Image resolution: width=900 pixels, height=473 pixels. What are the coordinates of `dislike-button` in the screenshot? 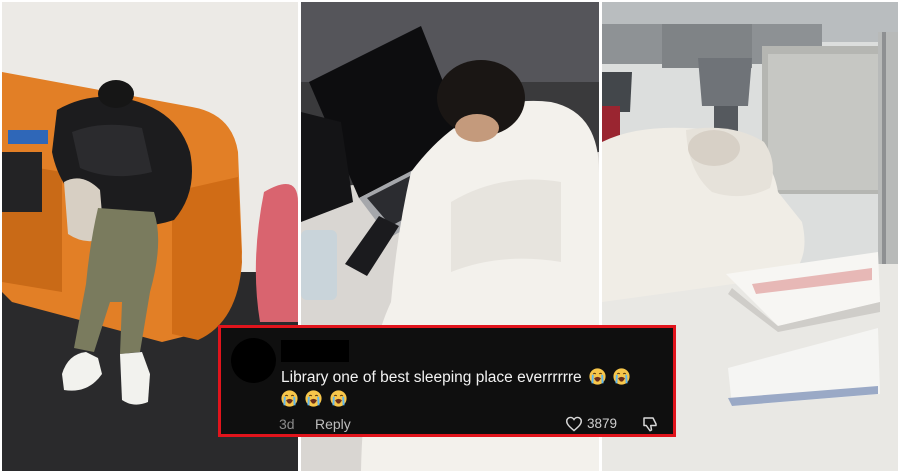 It's located at (650, 424).